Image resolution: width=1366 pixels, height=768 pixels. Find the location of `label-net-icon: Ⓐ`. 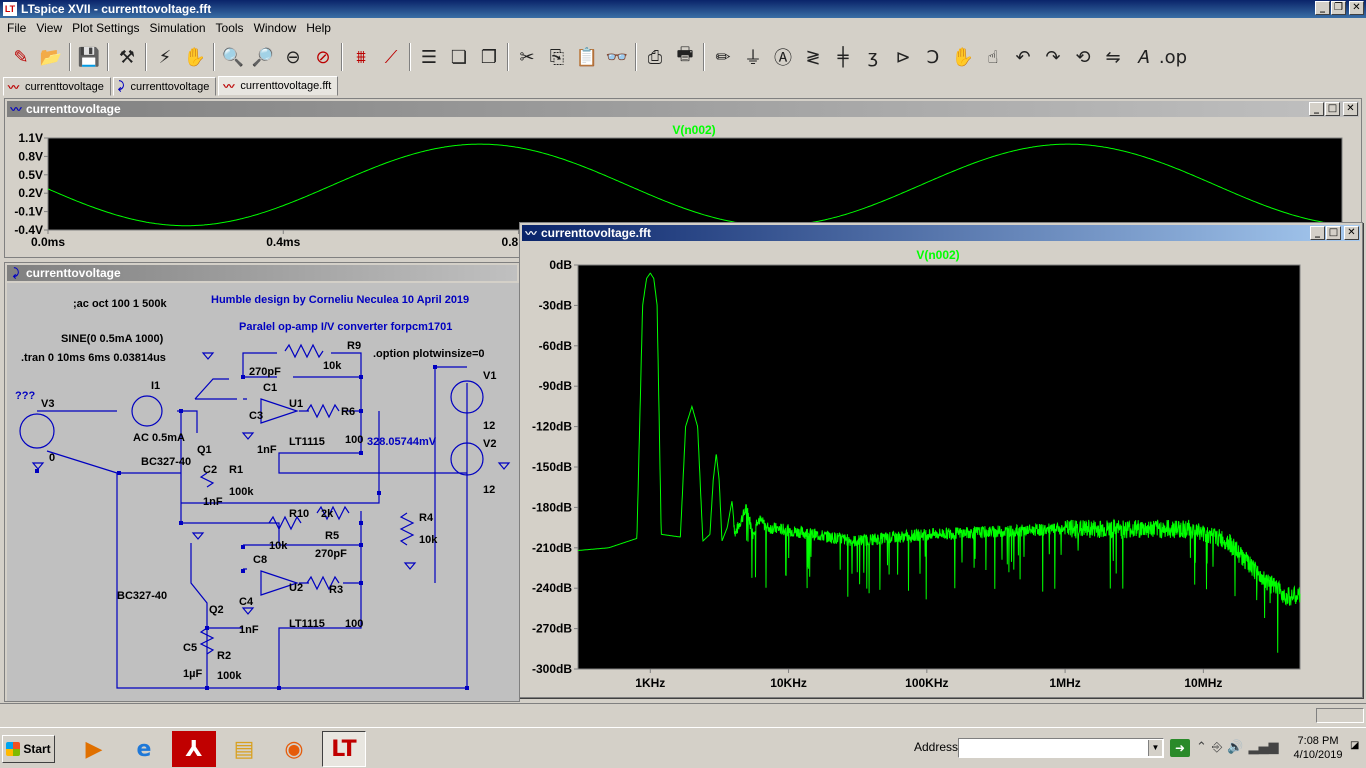

label-net-icon: Ⓐ is located at coordinates (783, 57).